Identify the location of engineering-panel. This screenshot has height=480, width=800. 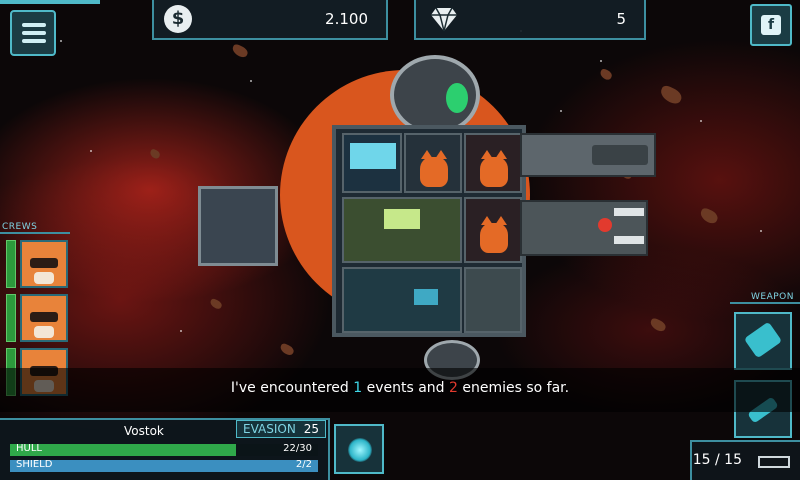
(402, 219).